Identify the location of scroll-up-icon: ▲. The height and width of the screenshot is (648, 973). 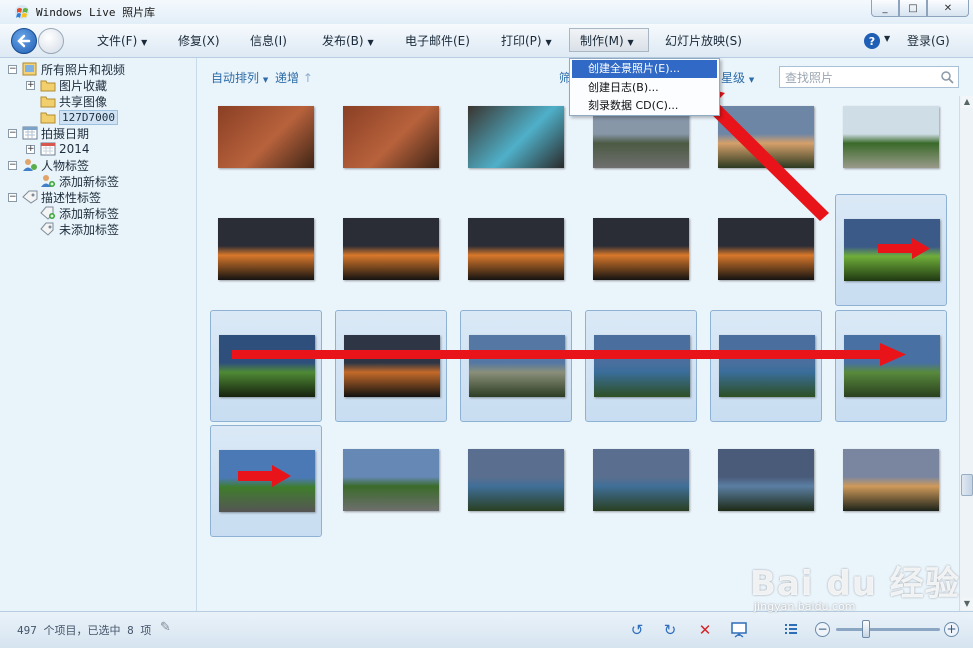
(967, 102).